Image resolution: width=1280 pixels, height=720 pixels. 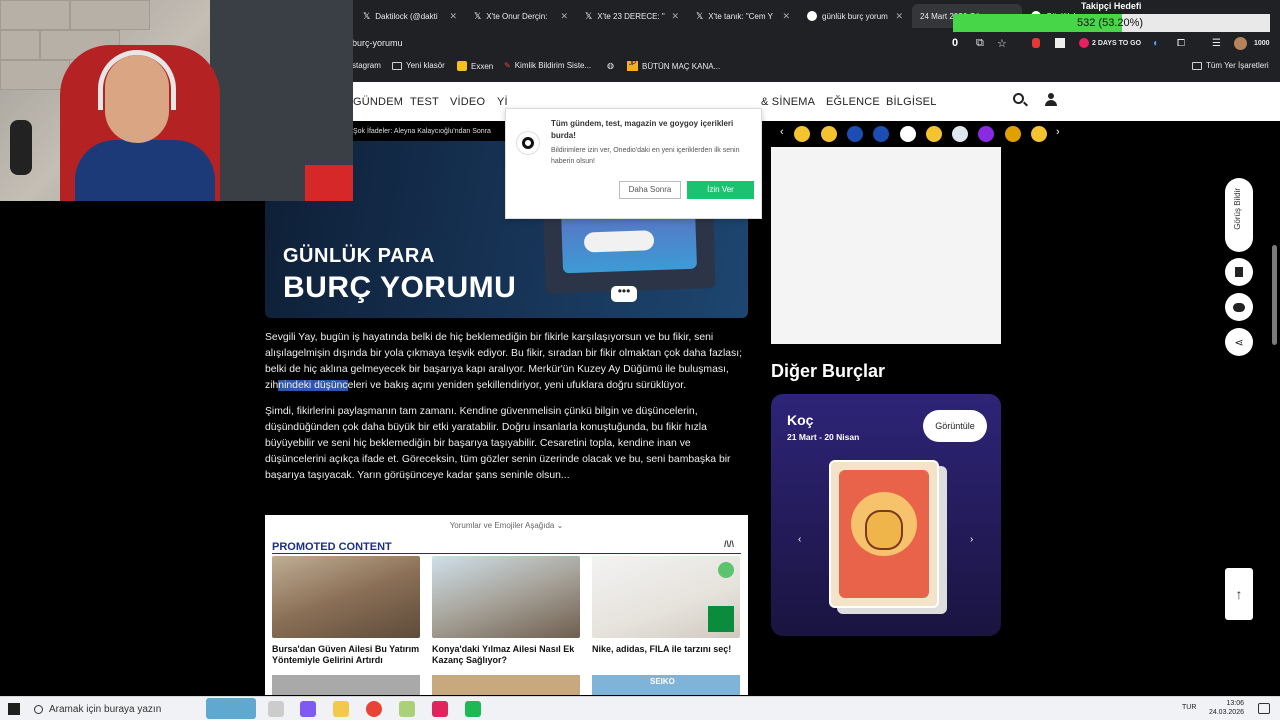 What do you see at coordinates (853, 102) in the screenshot?
I see `nav-eglence: EĞLENCE` at bounding box center [853, 102].